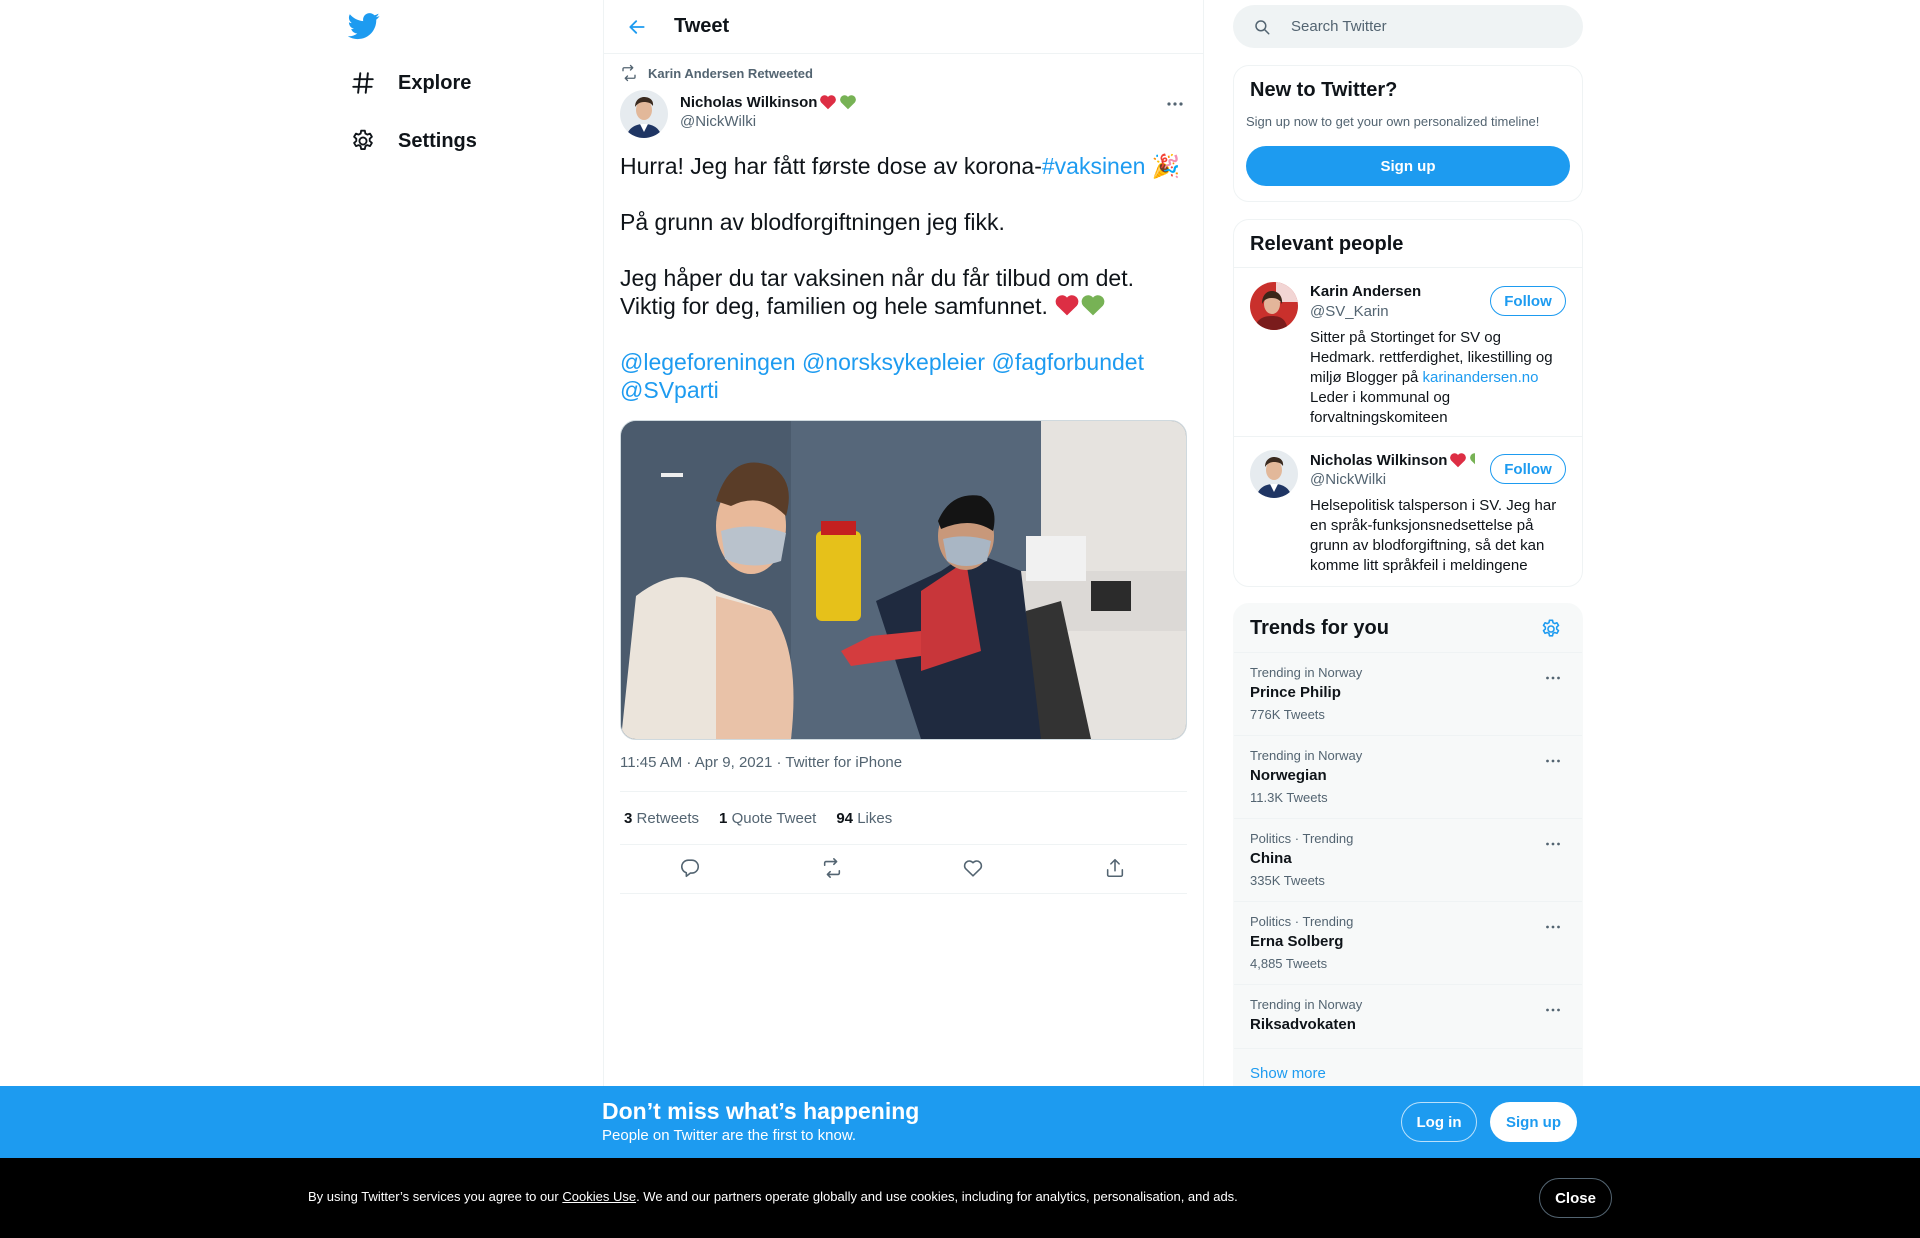 This screenshot has height=1238, width=1920. I want to click on trend-name: Norwegian, so click(1288, 775).